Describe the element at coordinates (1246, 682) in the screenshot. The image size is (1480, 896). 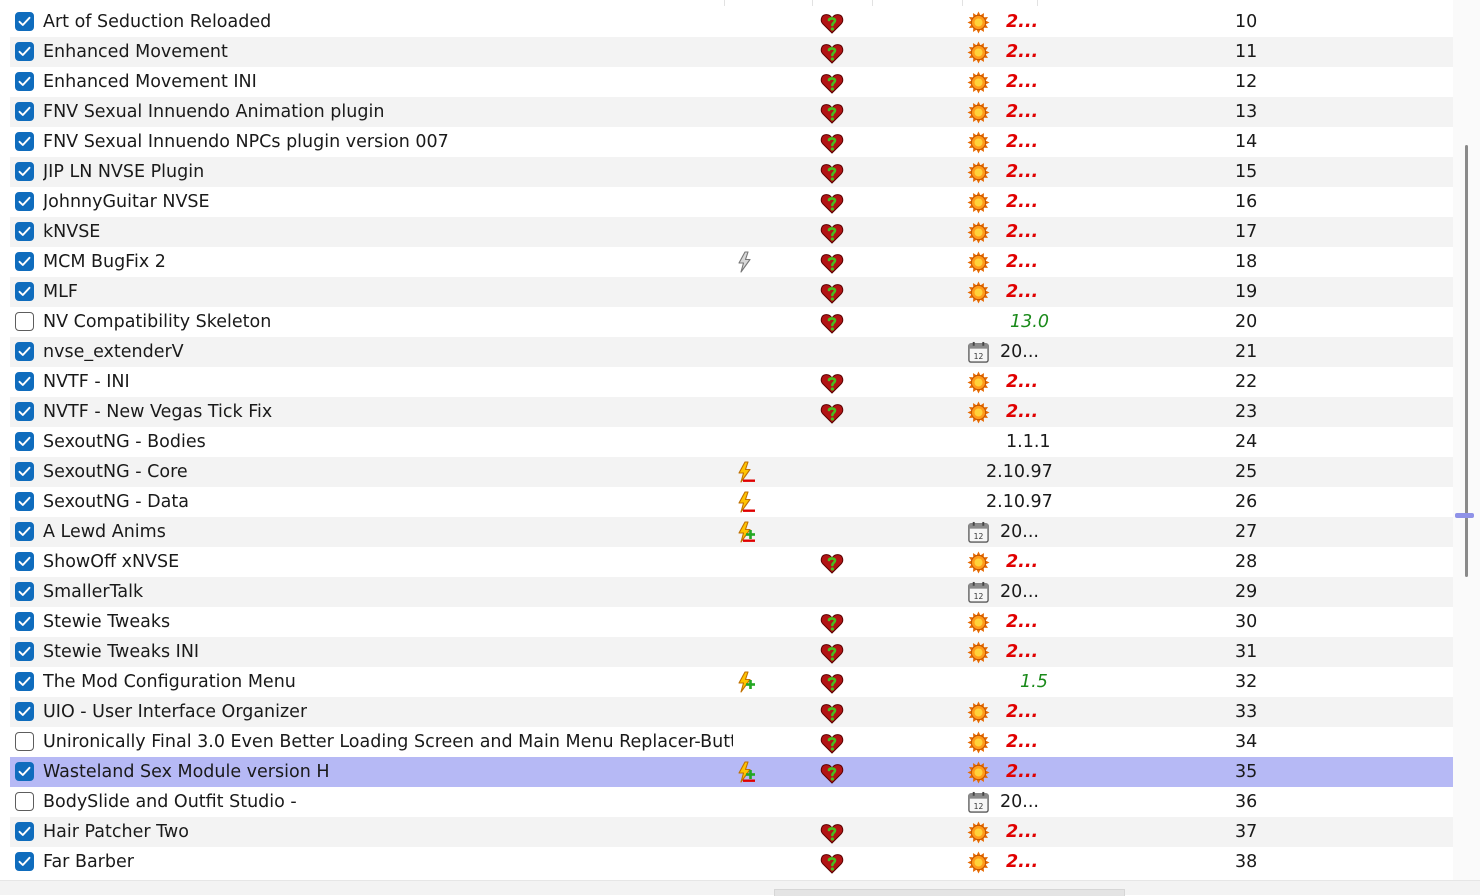
I see `mod-priority: 32` at that location.